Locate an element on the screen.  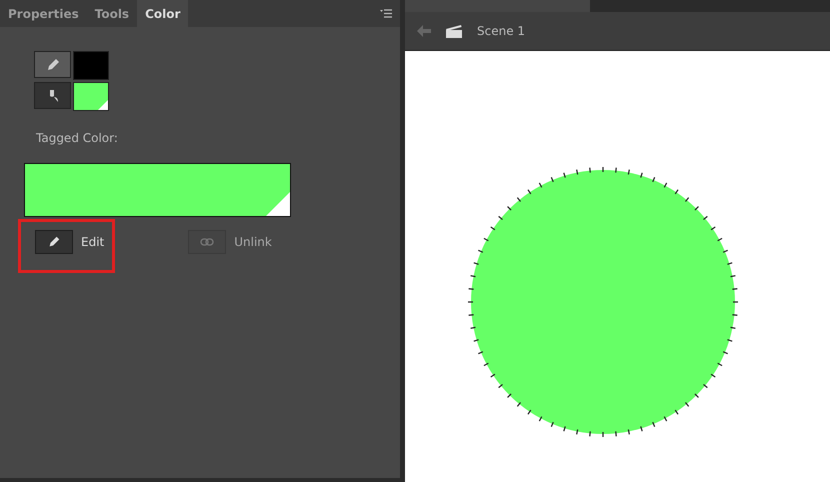
edit-icon-button is located at coordinates (54, 242).